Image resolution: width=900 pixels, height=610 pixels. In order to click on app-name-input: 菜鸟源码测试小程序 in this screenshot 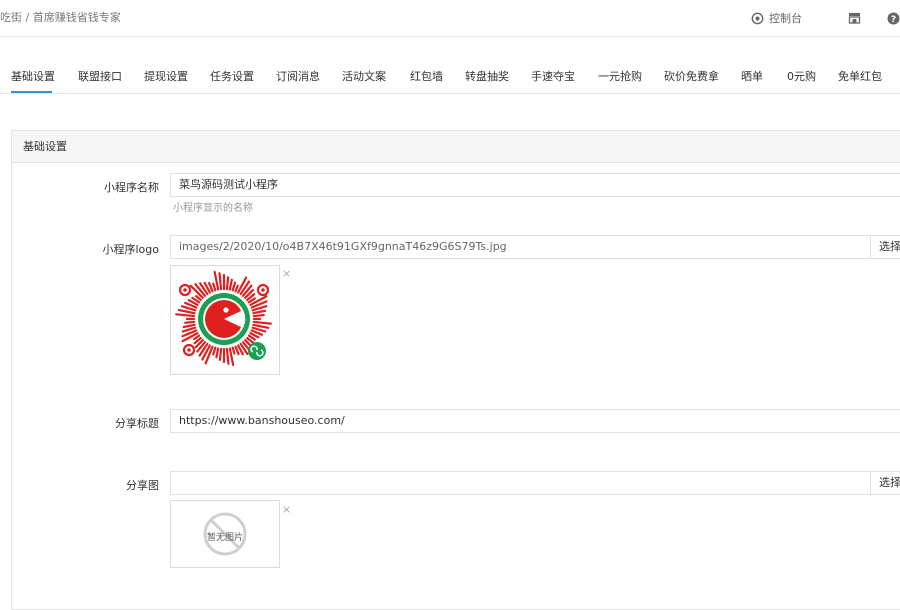, I will do `click(535, 185)`.